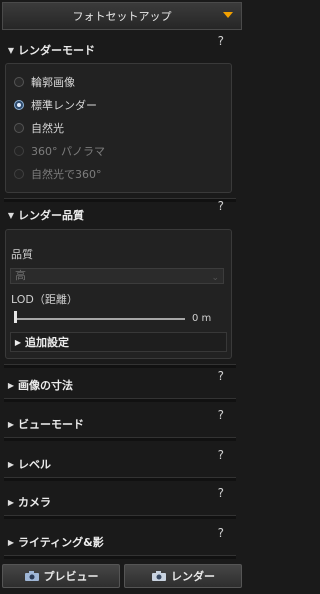 Image resolution: width=320 pixels, height=594 pixels. I want to click on section-header-level: ▶ レベル ?, so click(120, 461).